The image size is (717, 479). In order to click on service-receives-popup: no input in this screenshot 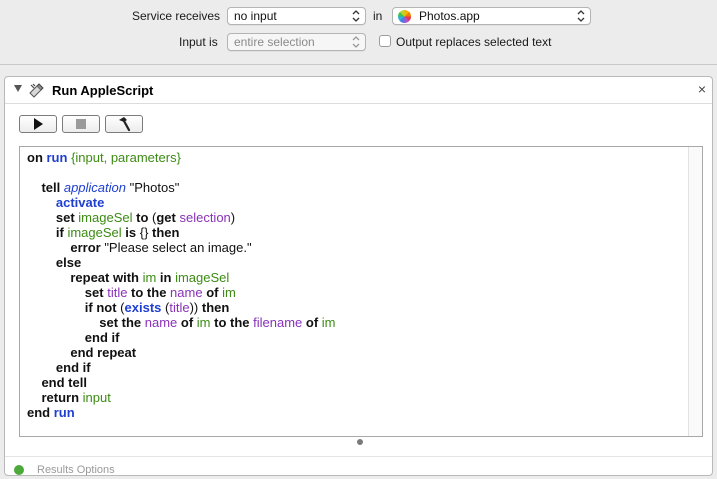, I will do `click(296, 16)`.